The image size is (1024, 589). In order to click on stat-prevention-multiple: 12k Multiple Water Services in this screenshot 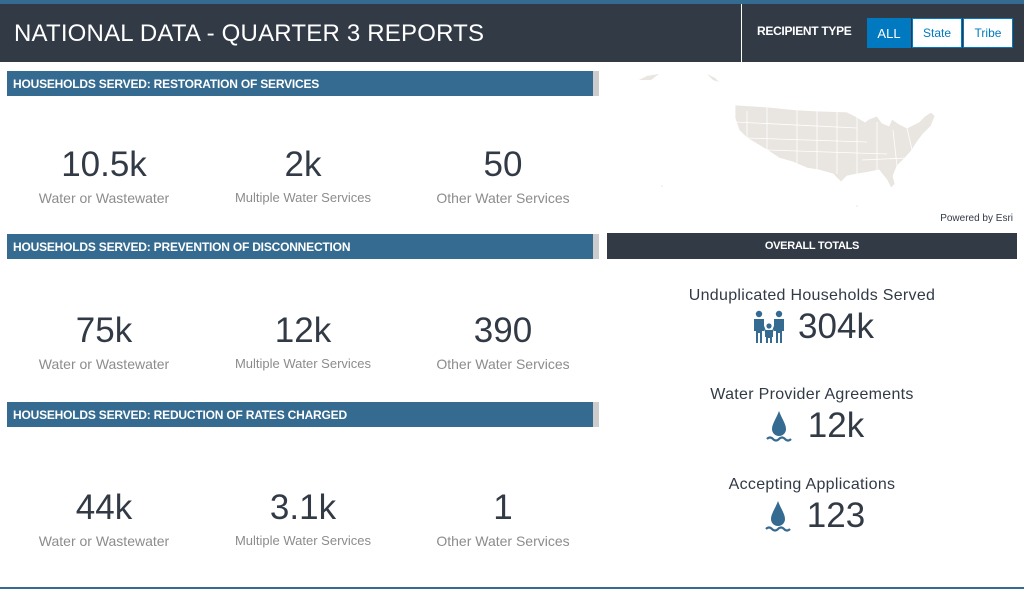, I will do `click(303, 341)`.